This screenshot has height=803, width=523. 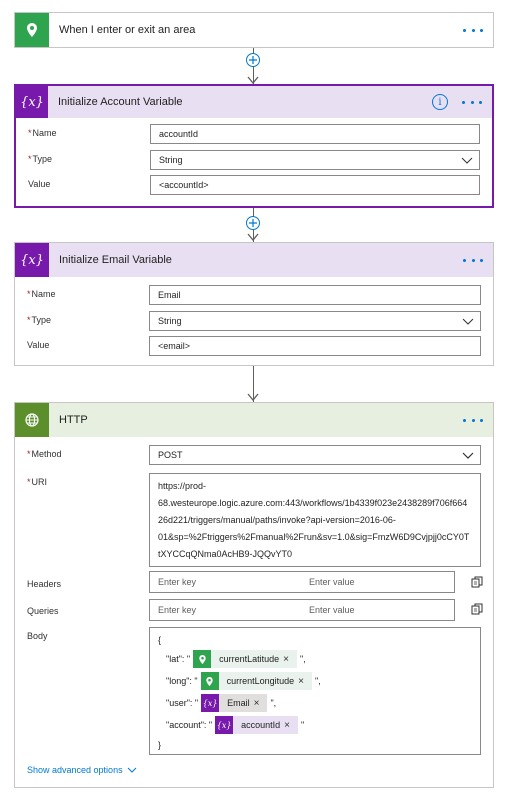 What do you see at coordinates (43, 611) in the screenshot?
I see `queries-label: Queries` at bounding box center [43, 611].